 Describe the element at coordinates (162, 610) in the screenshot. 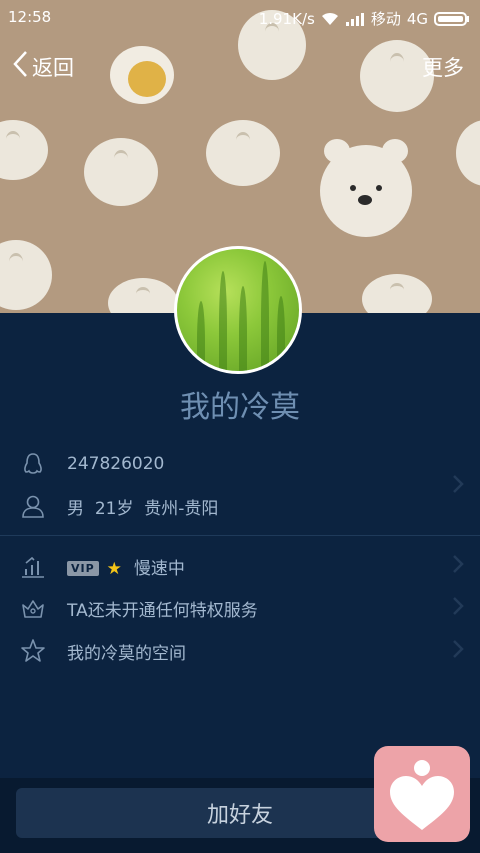

I see `privilege-service-text: TA还未开通任何特权服务` at that location.